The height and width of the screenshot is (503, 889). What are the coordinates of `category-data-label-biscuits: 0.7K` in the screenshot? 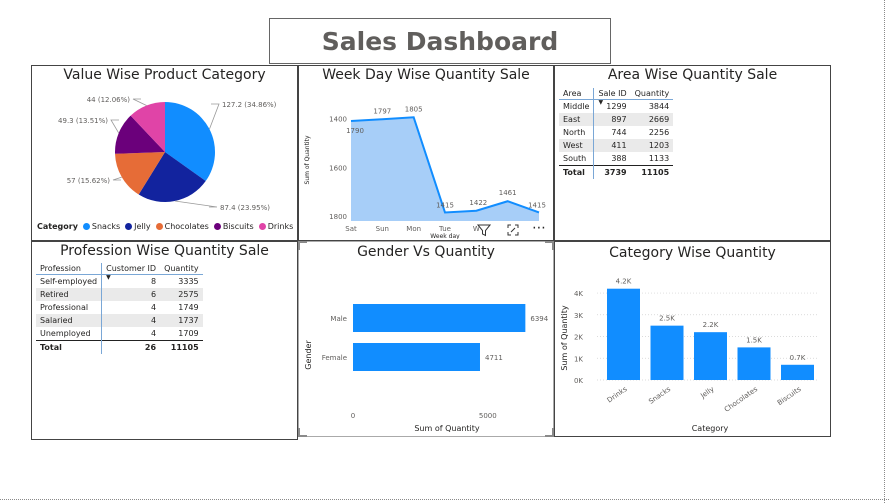 It's located at (798, 358).